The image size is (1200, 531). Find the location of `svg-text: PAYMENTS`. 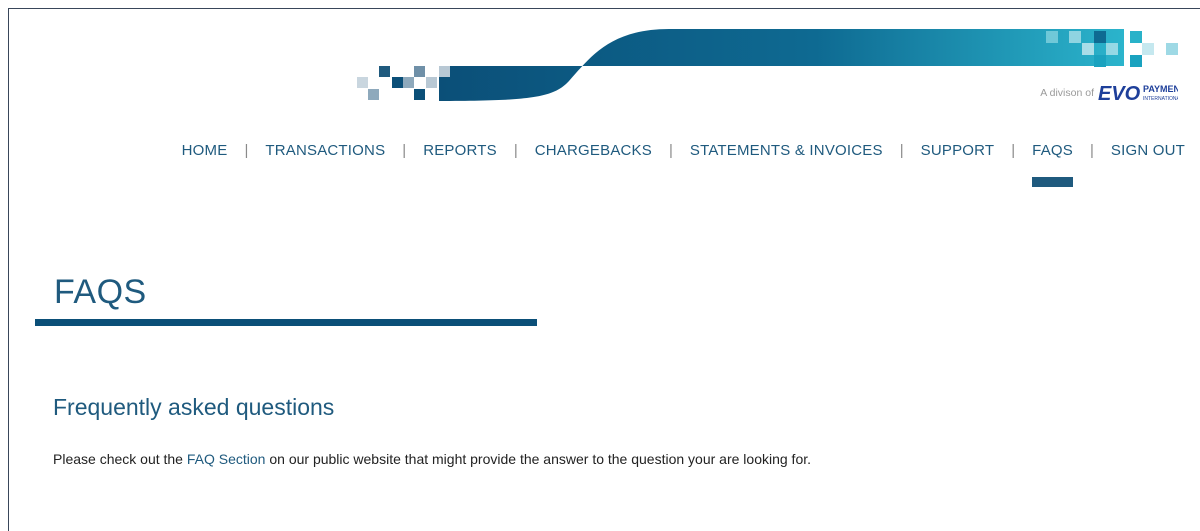

svg-text: PAYMENTS is located at coordinates (1160, 89).